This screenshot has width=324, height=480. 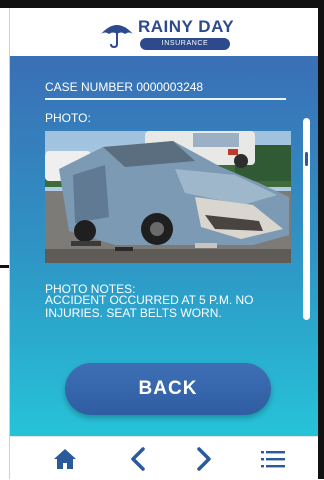 What do you see at coordinates (68, 118) in the screenshot?
I see `photo-label: PHOTO:` at bounding box center [68, 118].